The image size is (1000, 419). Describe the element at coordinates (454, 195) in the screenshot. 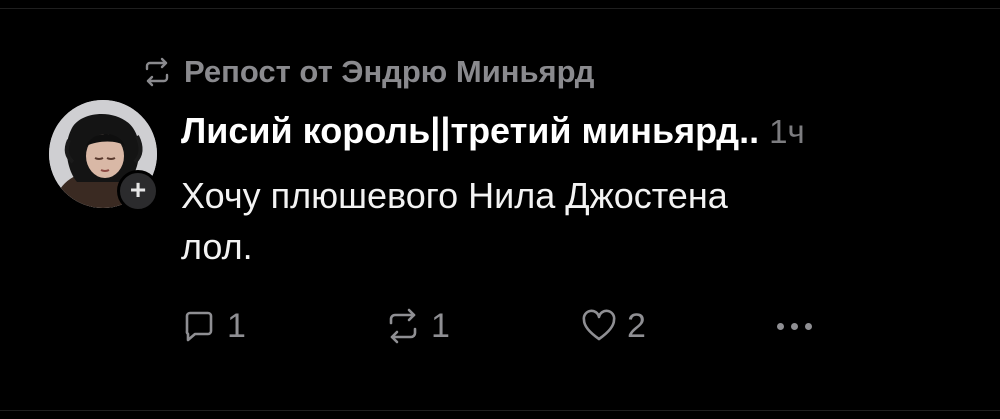

I see `post-text-line: Хочу плюшевого Нила Джостена` at that location.